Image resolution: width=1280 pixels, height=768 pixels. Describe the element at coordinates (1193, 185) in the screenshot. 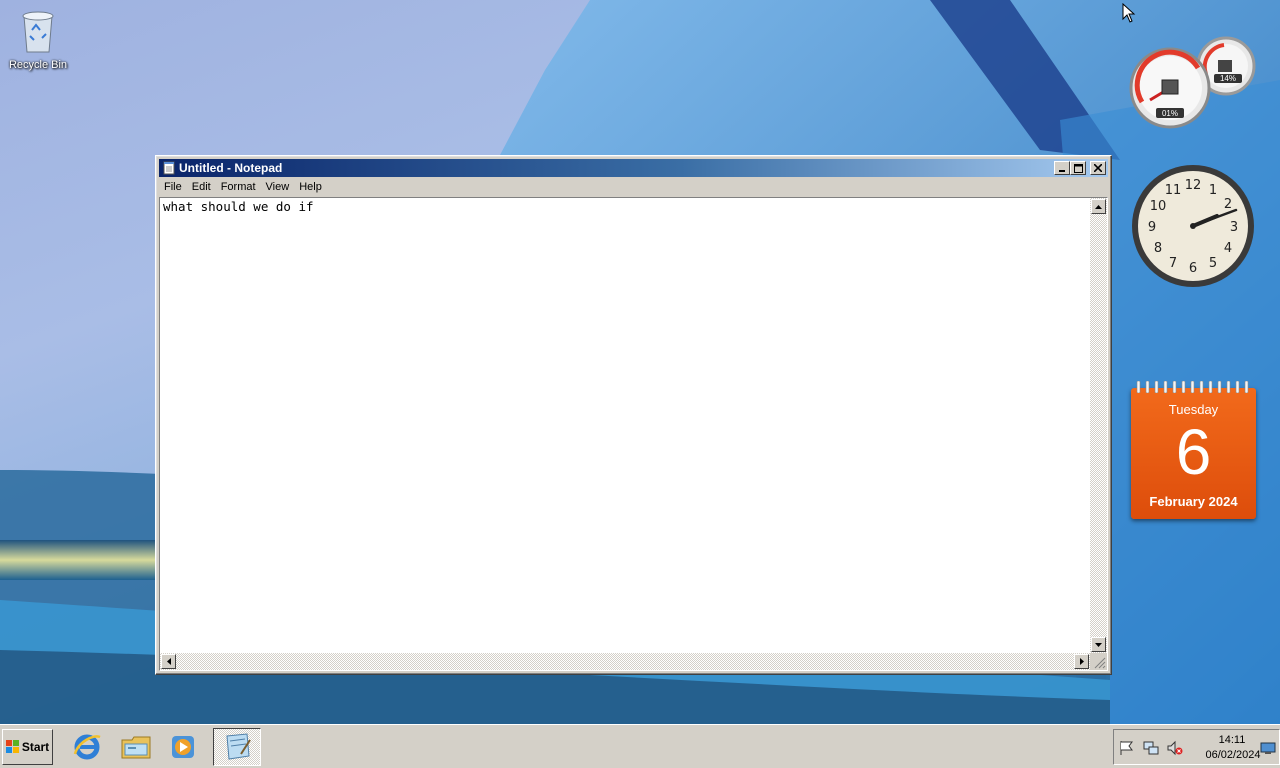

I see `clock-number: 12` at that location.